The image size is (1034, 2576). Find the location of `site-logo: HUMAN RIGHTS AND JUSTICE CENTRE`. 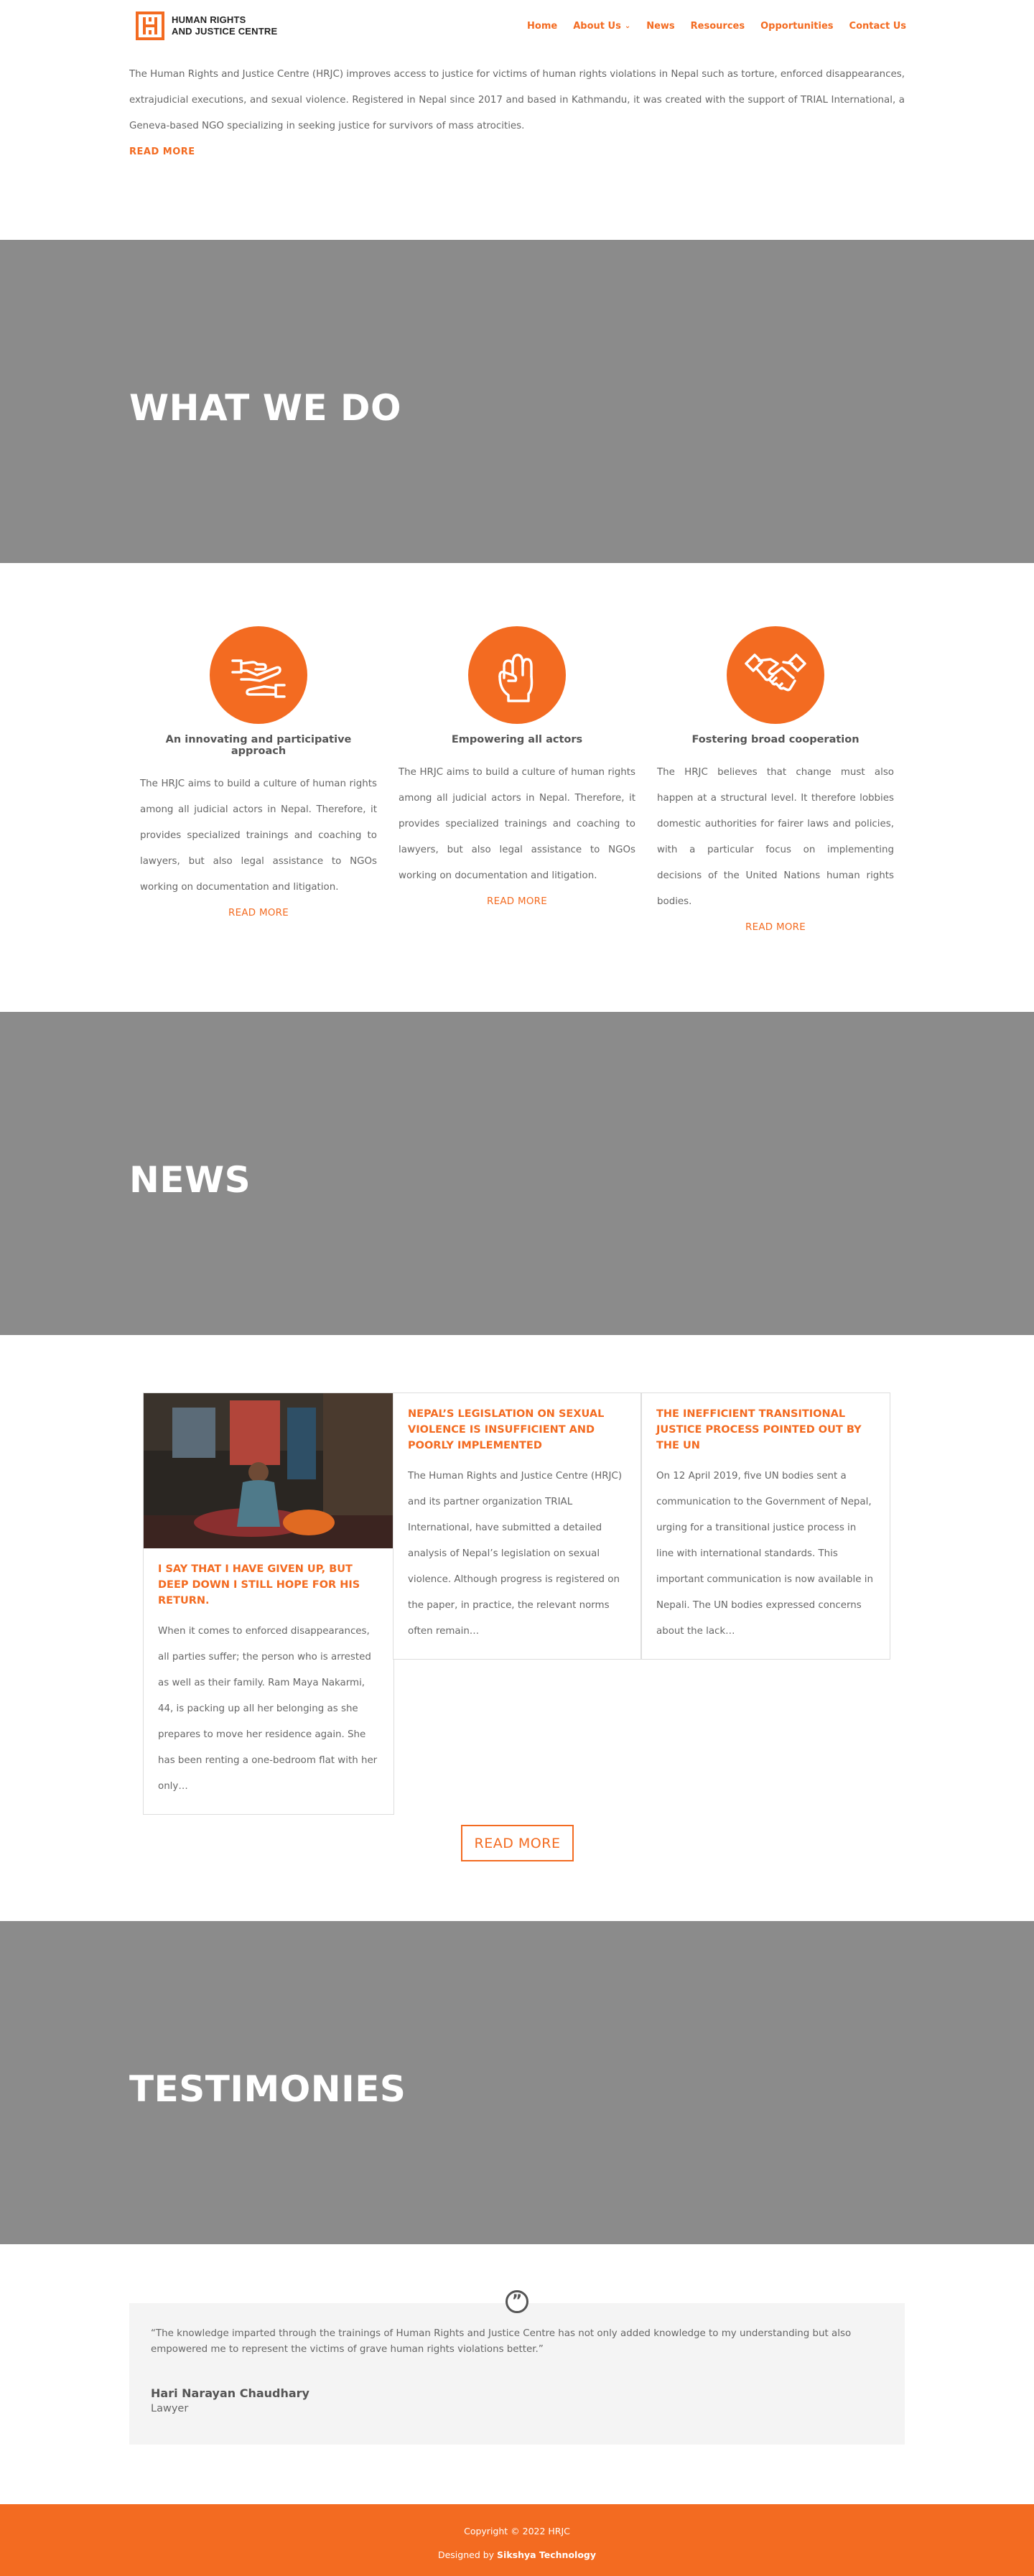

site-logo: HUMAN RIGHTS AND JUSTICE CENTRE is located at coordinates (206, 26).